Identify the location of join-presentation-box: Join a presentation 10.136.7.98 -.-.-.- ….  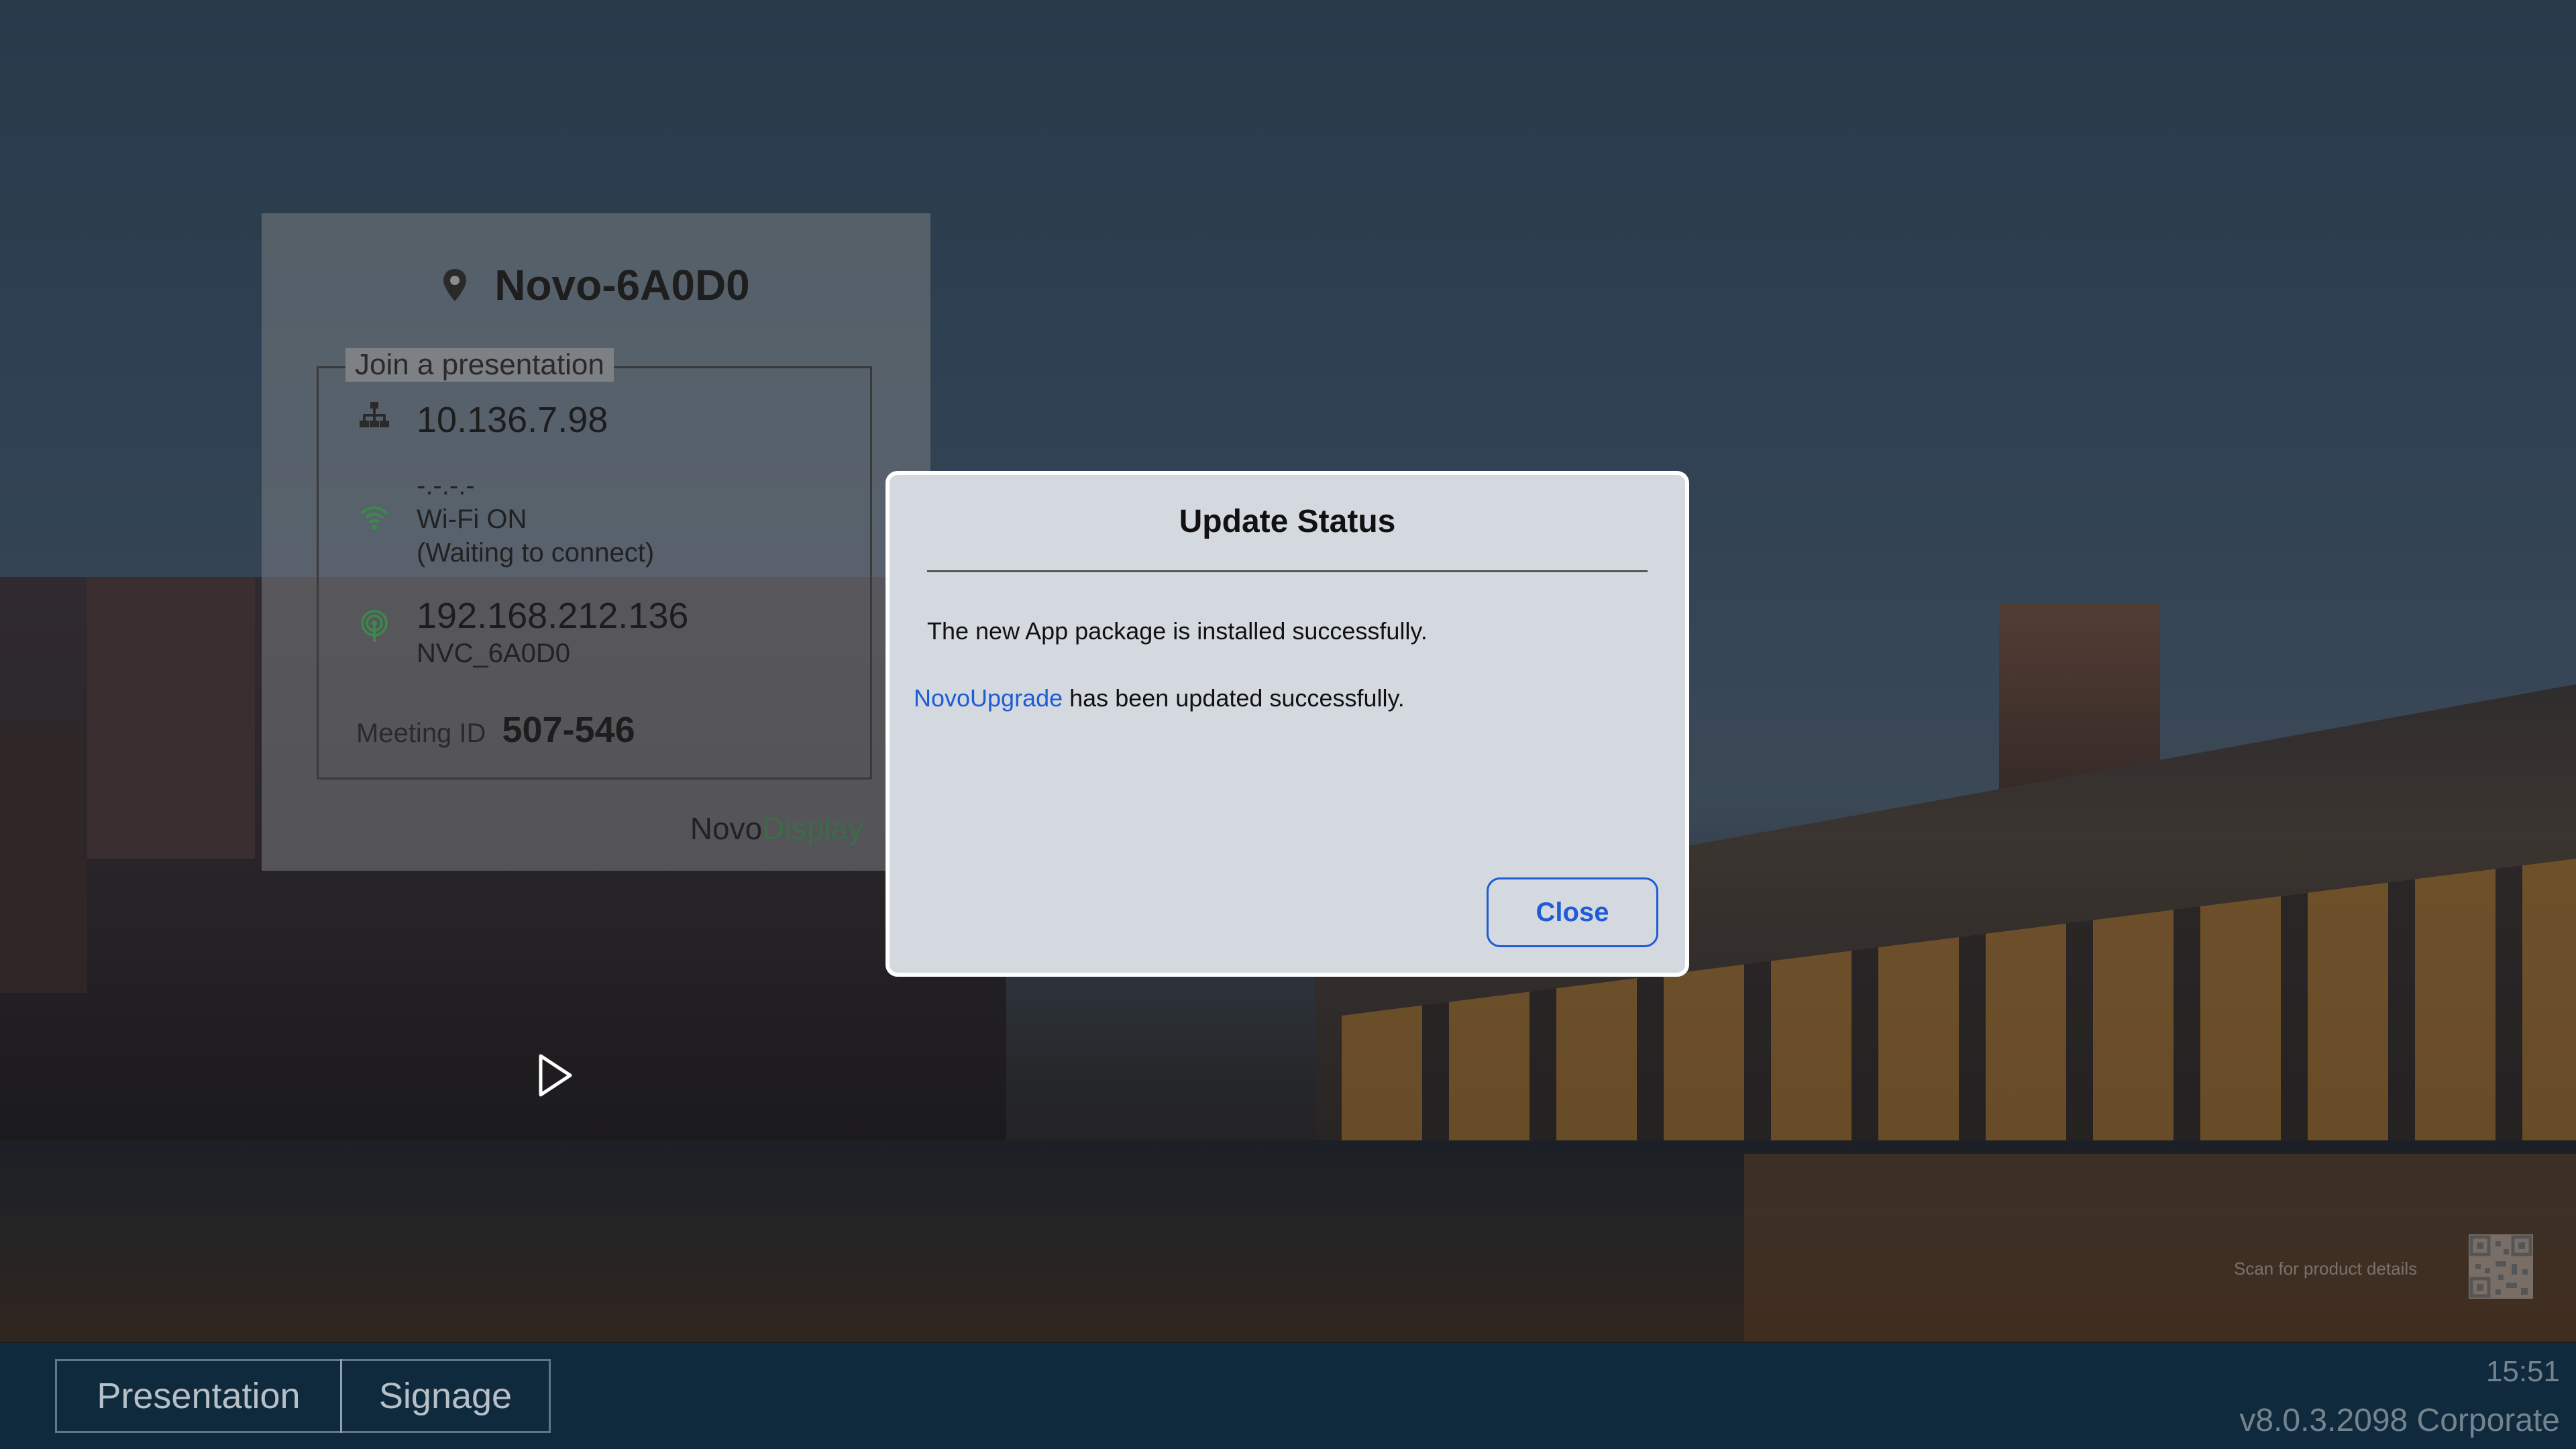
(594, 564).